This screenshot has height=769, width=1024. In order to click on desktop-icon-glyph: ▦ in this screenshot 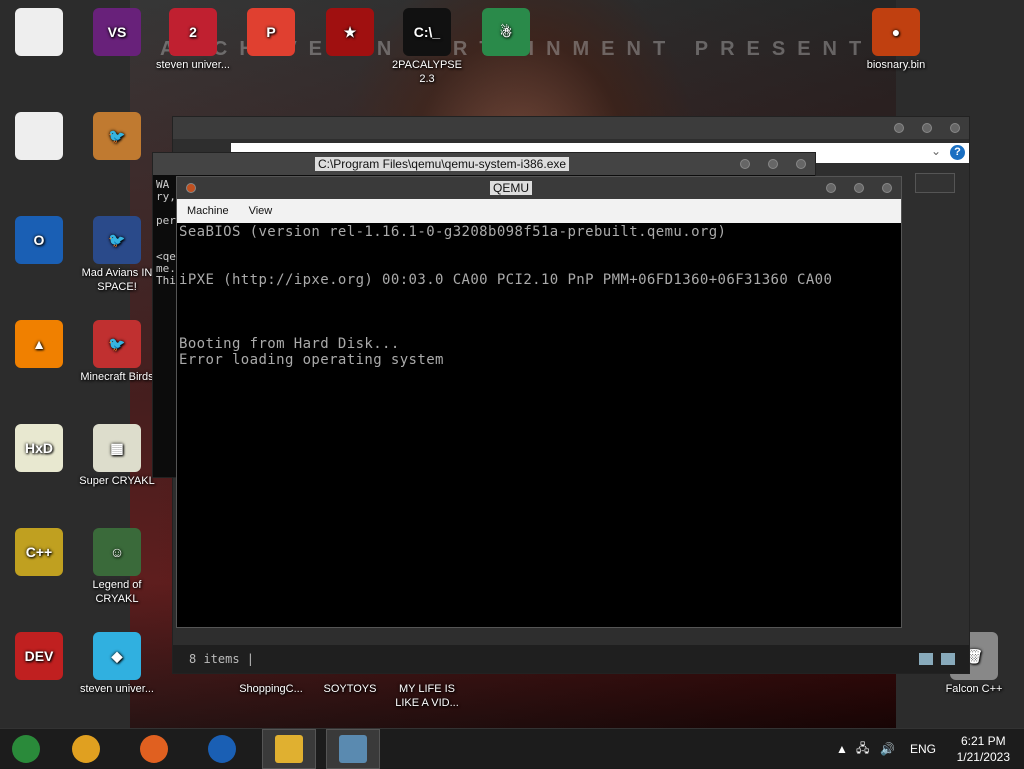, I will do `click(117, 448)`.